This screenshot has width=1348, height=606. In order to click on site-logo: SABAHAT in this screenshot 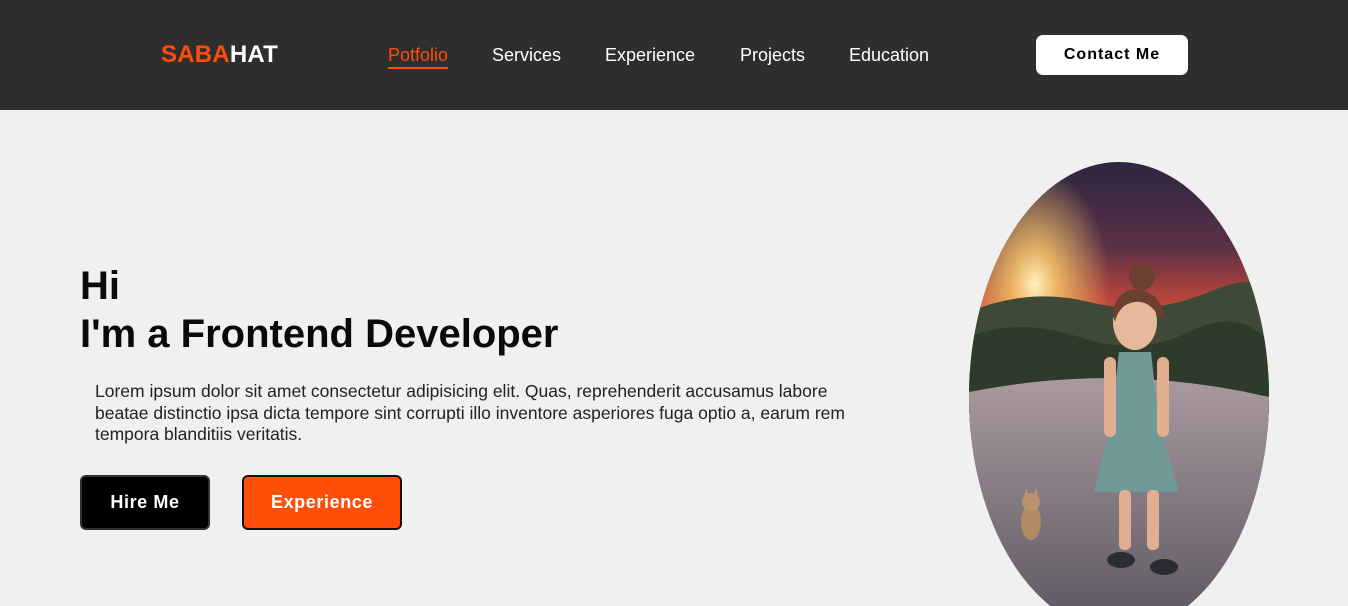, I will do `click(219, 55)`.